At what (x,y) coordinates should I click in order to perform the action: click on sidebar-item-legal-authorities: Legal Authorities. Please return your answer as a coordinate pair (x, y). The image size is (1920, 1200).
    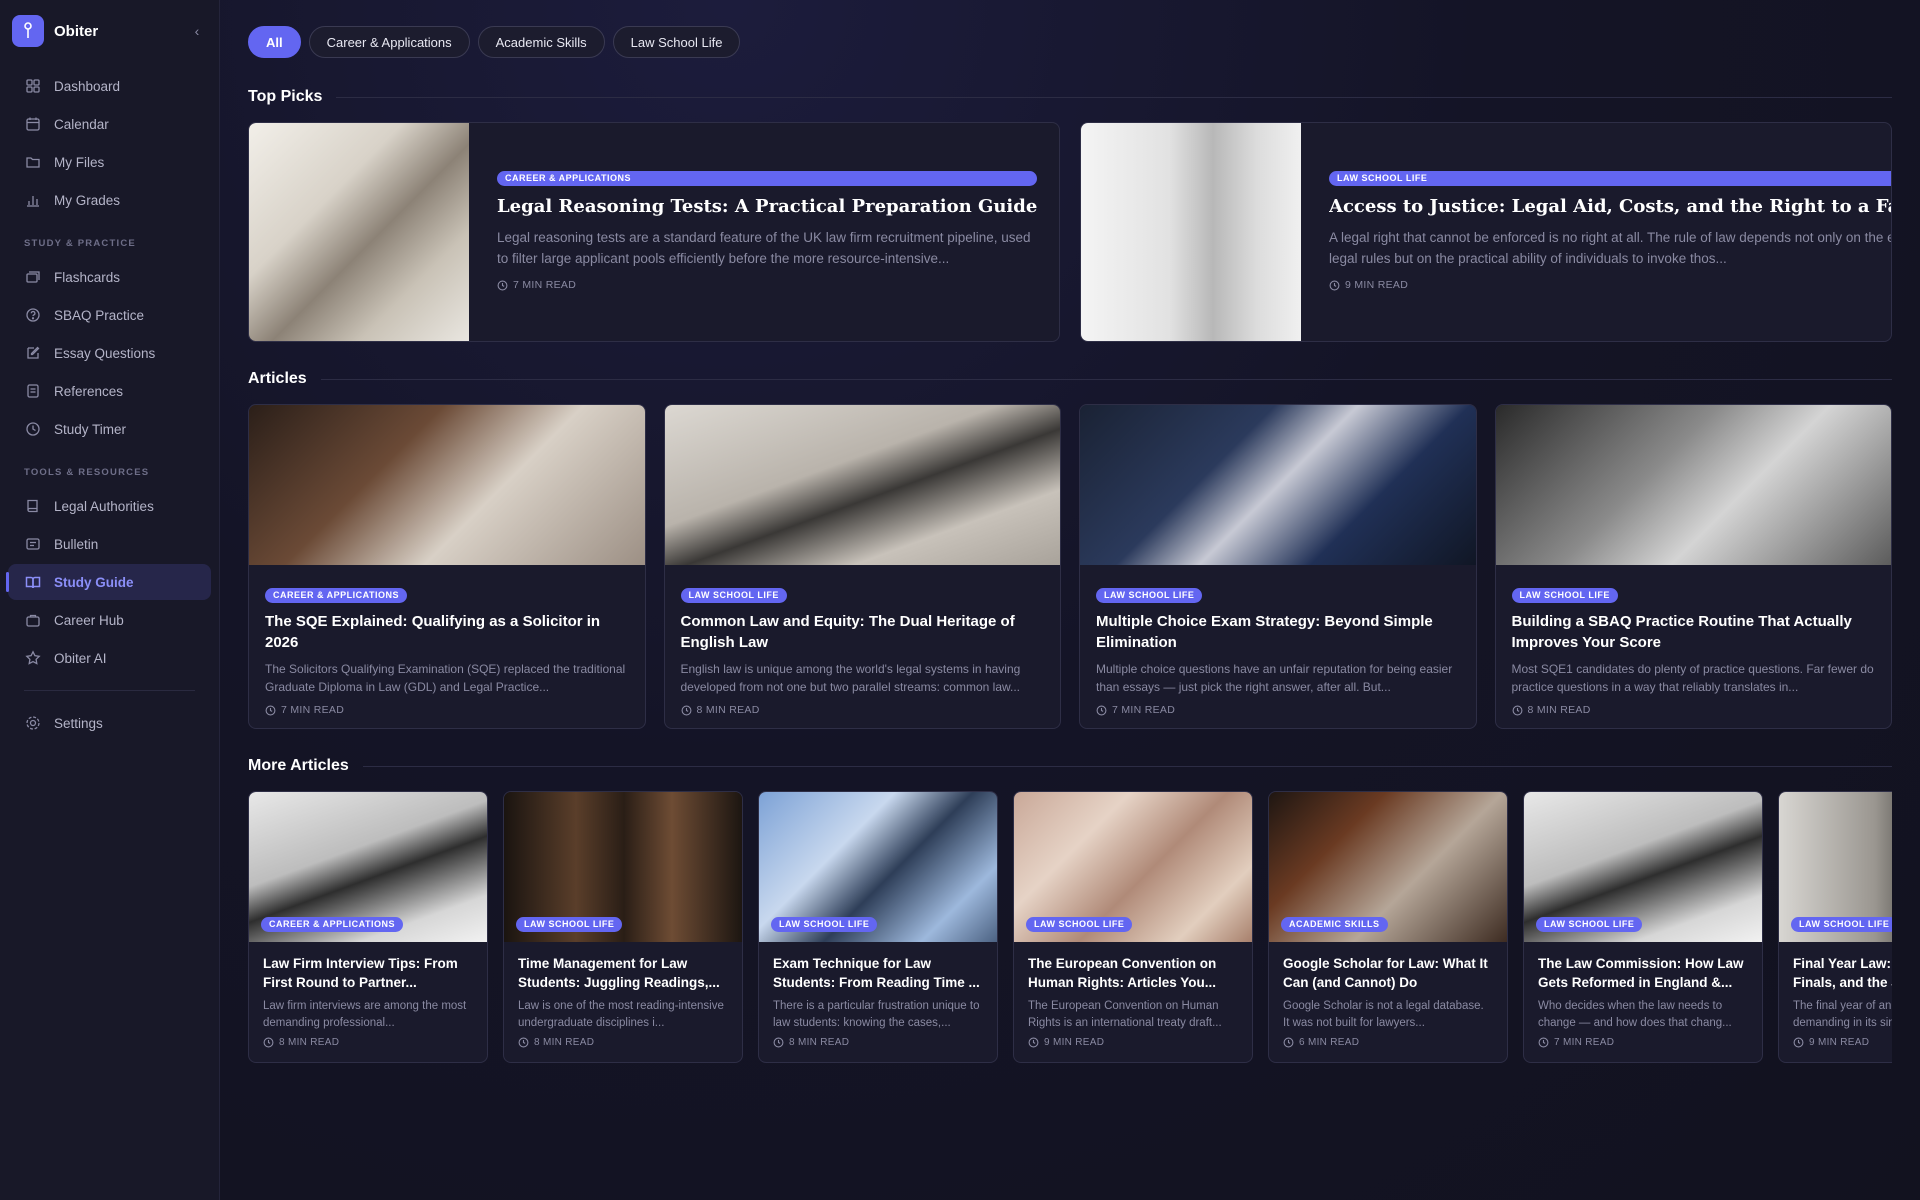
    Looking at the image, I should click on (109, 506).